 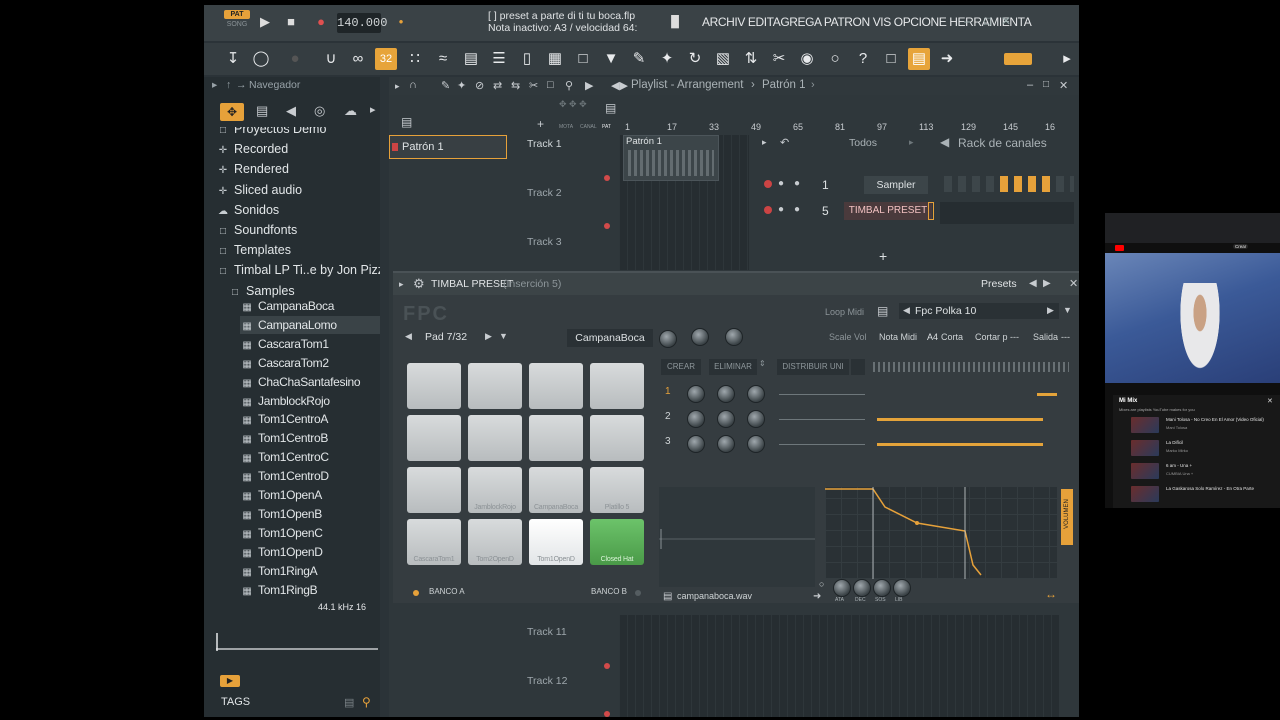 I want to click on channel-graph, so click(x=1007, y=213).